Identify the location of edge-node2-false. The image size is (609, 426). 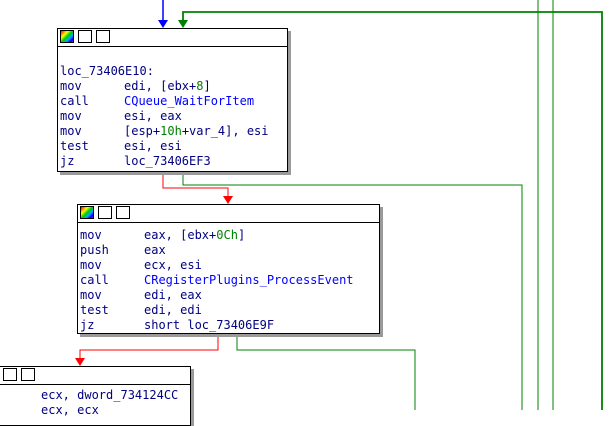
(149, 347).